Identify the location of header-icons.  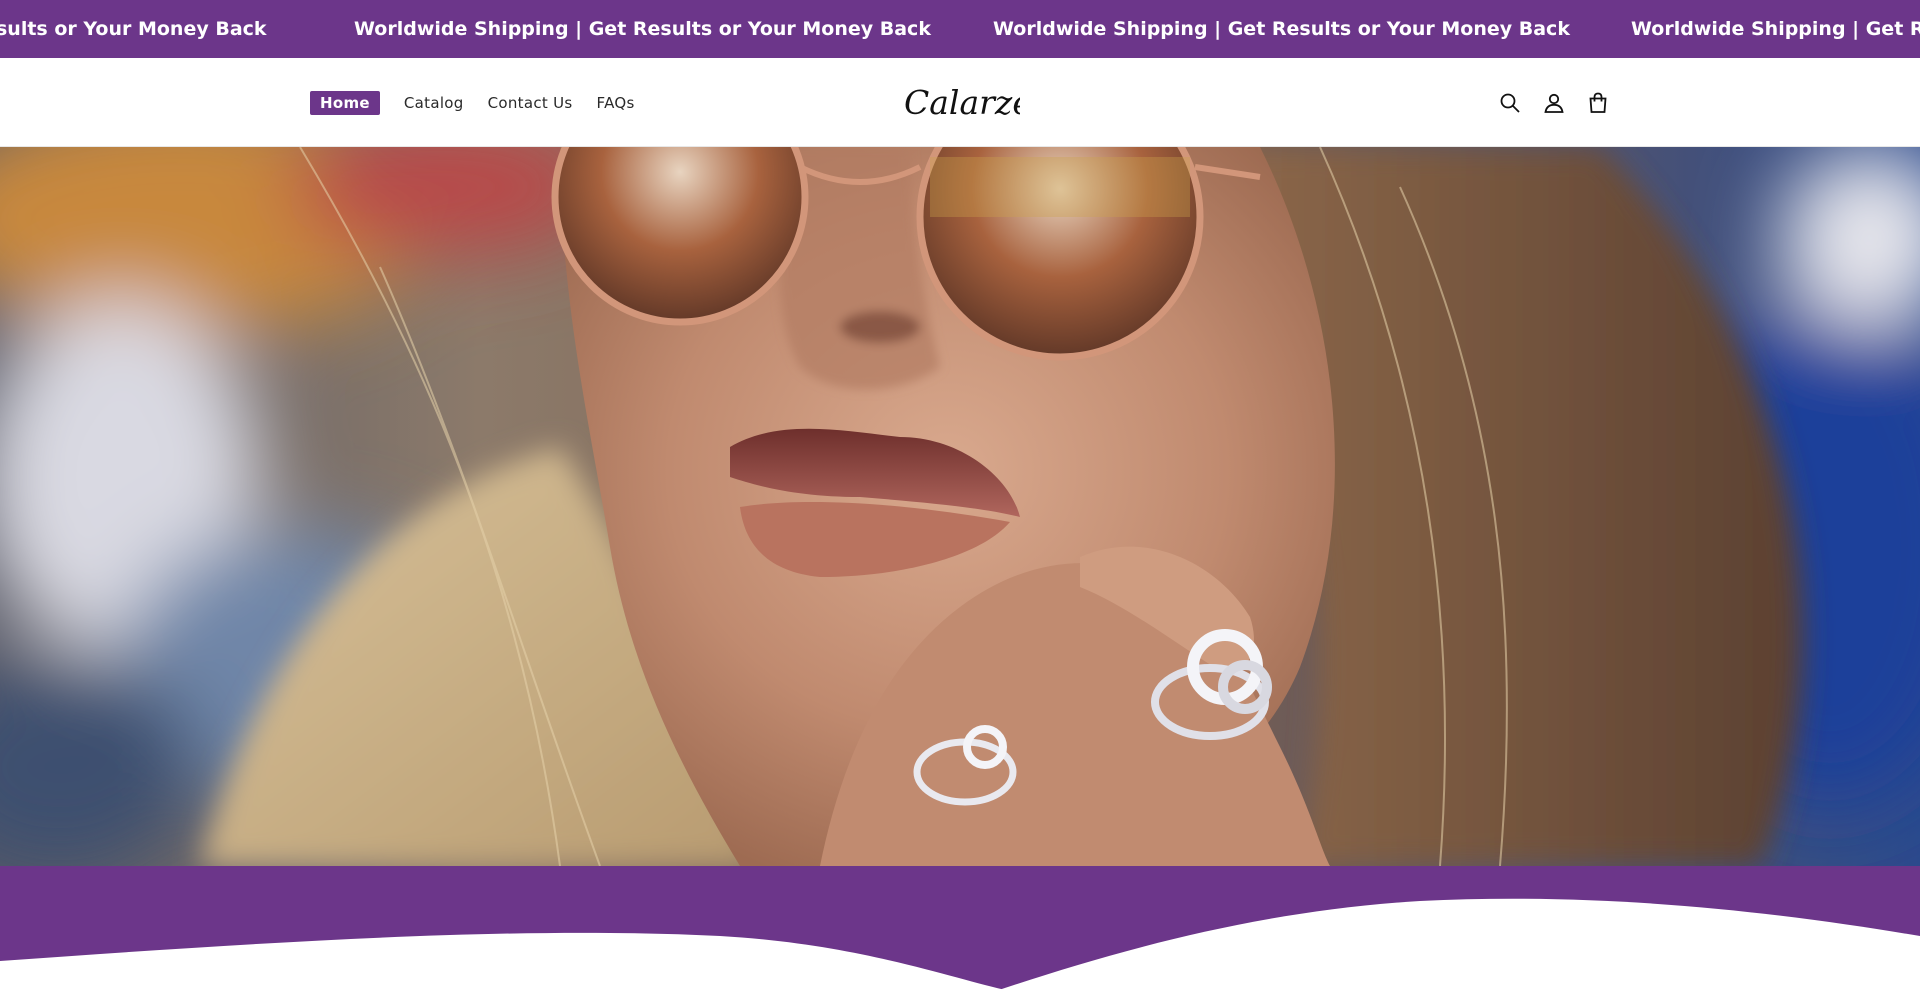
(1562, 103).